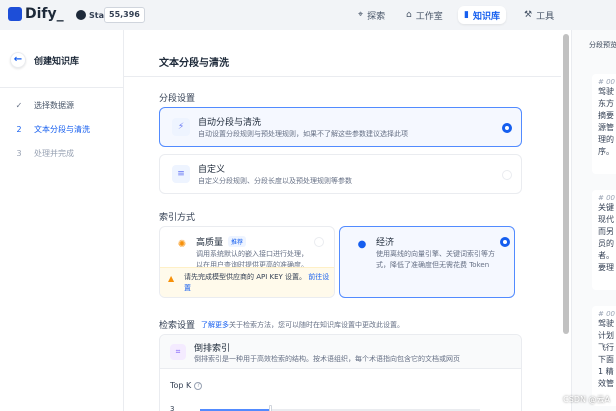 Image resolution: width=616 pixels, height=411 pixels. I want to click on step-number: 3, so click(19, 153).